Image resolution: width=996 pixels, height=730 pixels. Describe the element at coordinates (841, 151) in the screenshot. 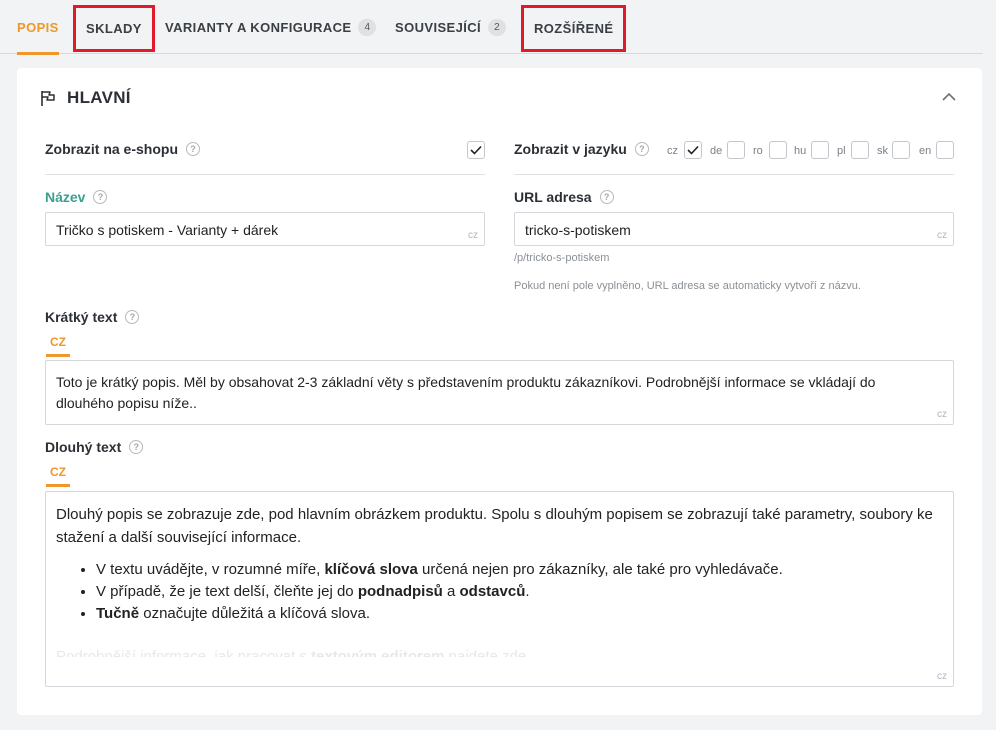

I see `lang-code-pl: pl` at that location.